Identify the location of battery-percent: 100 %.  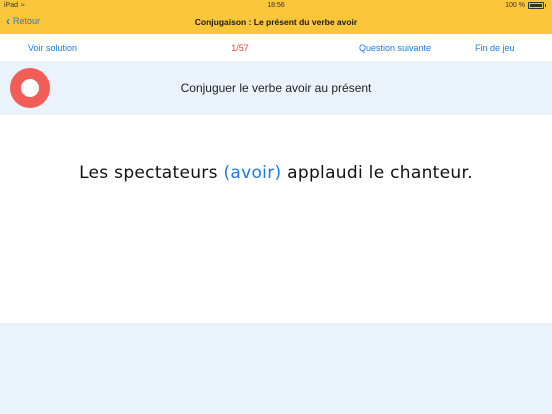
(515, 5).